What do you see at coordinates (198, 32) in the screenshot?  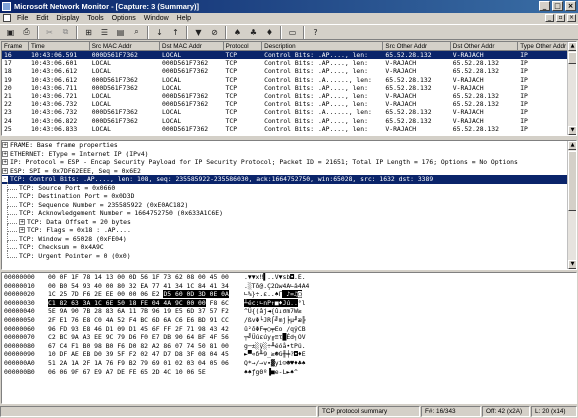 I see `filter-button: ▼` at bounding box center [198, 32].